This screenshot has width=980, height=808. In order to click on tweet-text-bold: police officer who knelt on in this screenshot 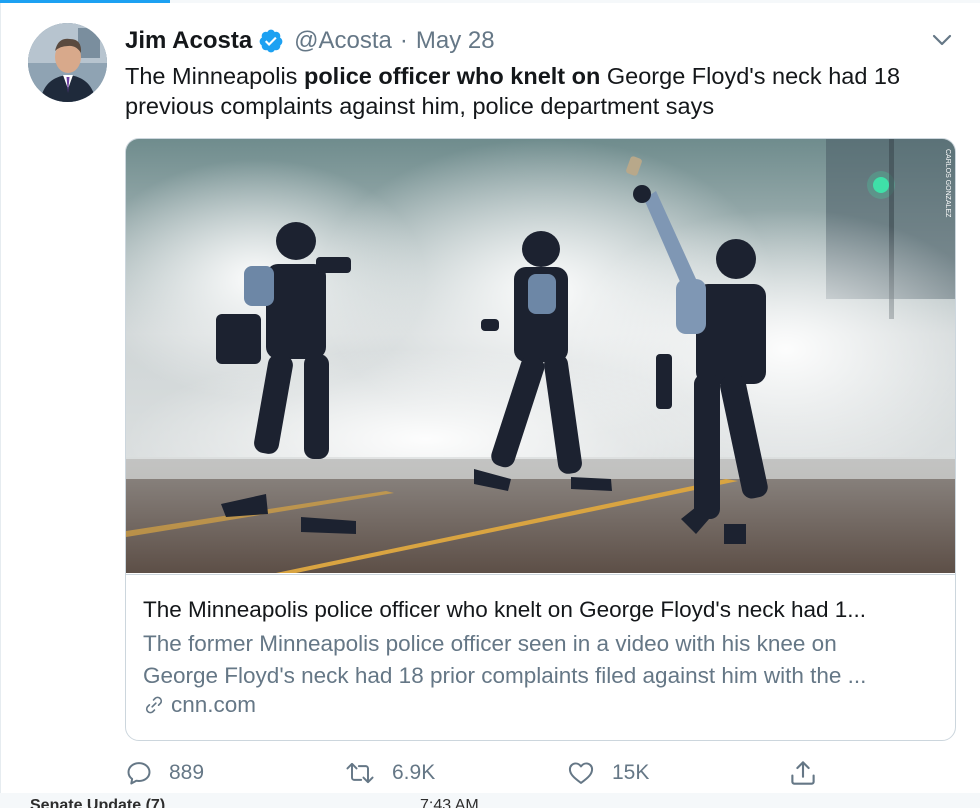, I will do `click(452, 76)`.